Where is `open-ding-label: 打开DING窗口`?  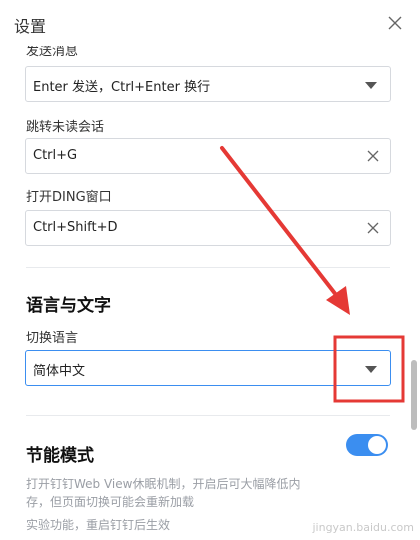
open-ding-label: 打开DING窗口 is located at coordinates (69, 197).